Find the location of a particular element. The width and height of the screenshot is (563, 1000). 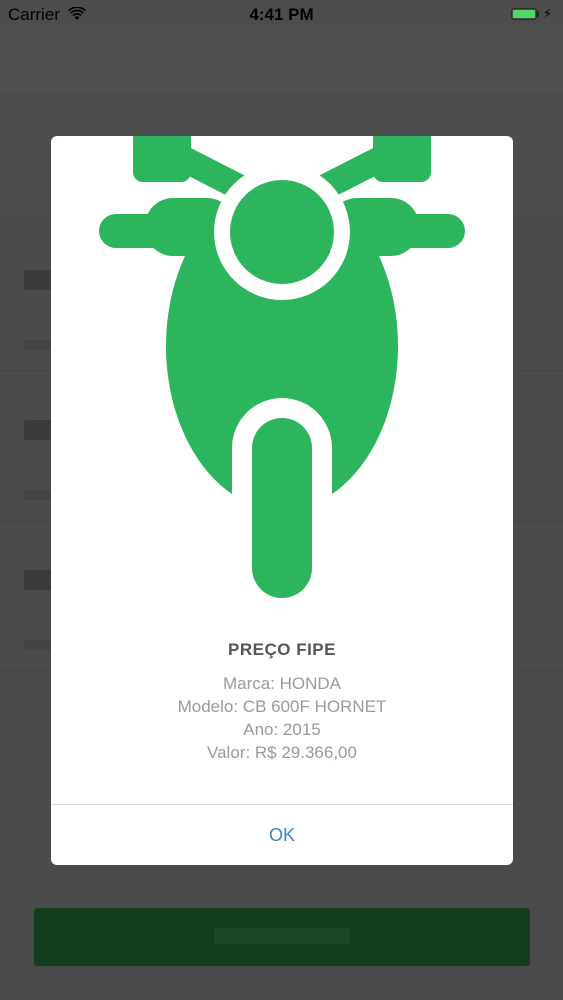

status-bar: Carrier 4:41 PM ⚡ is located at coordinates (281, 15).